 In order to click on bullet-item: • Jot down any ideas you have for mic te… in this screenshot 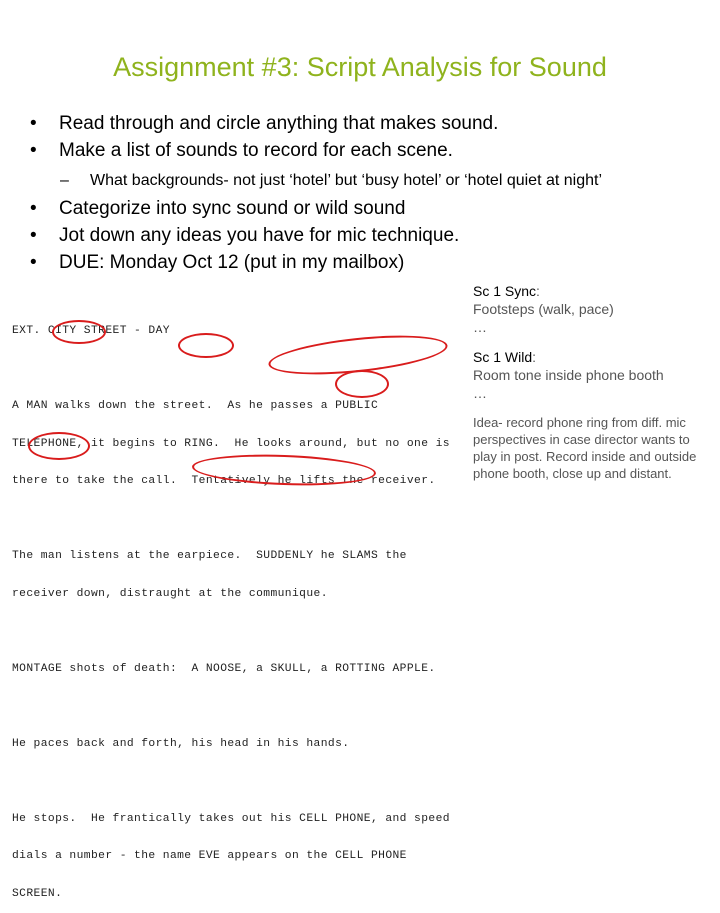, I will do `click(370, 235)`.